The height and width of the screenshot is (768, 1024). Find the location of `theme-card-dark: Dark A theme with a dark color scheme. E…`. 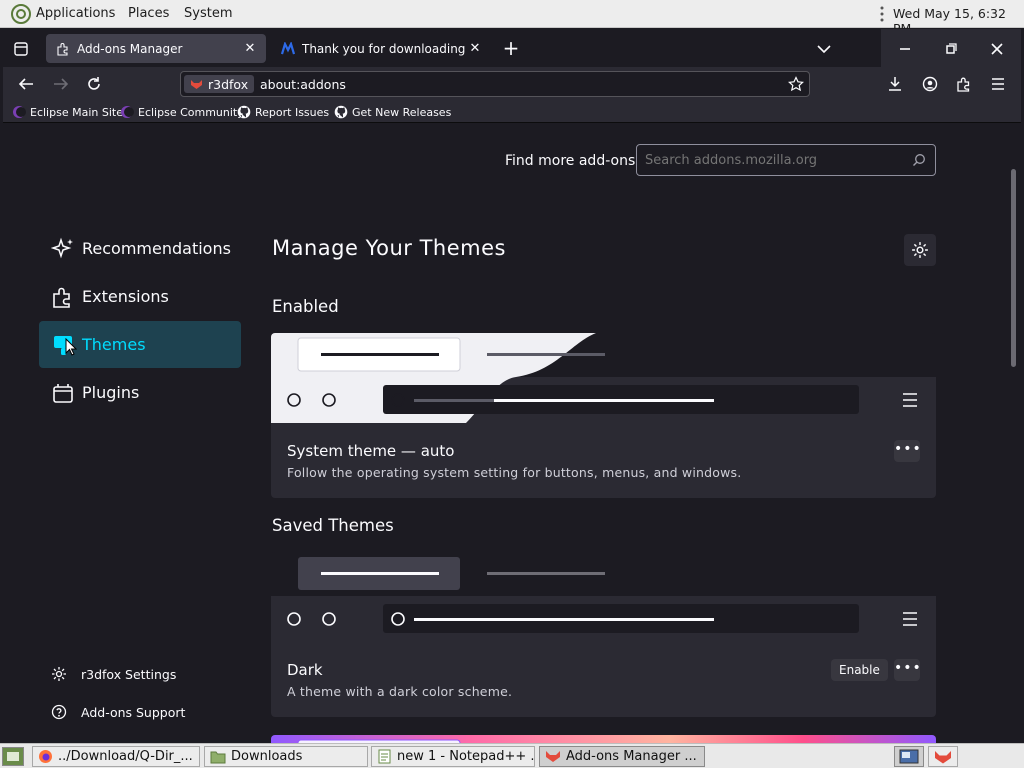

theme-card-dark: Dark A theme with a dark color scheme. E… is located at coordinates (603, 634).